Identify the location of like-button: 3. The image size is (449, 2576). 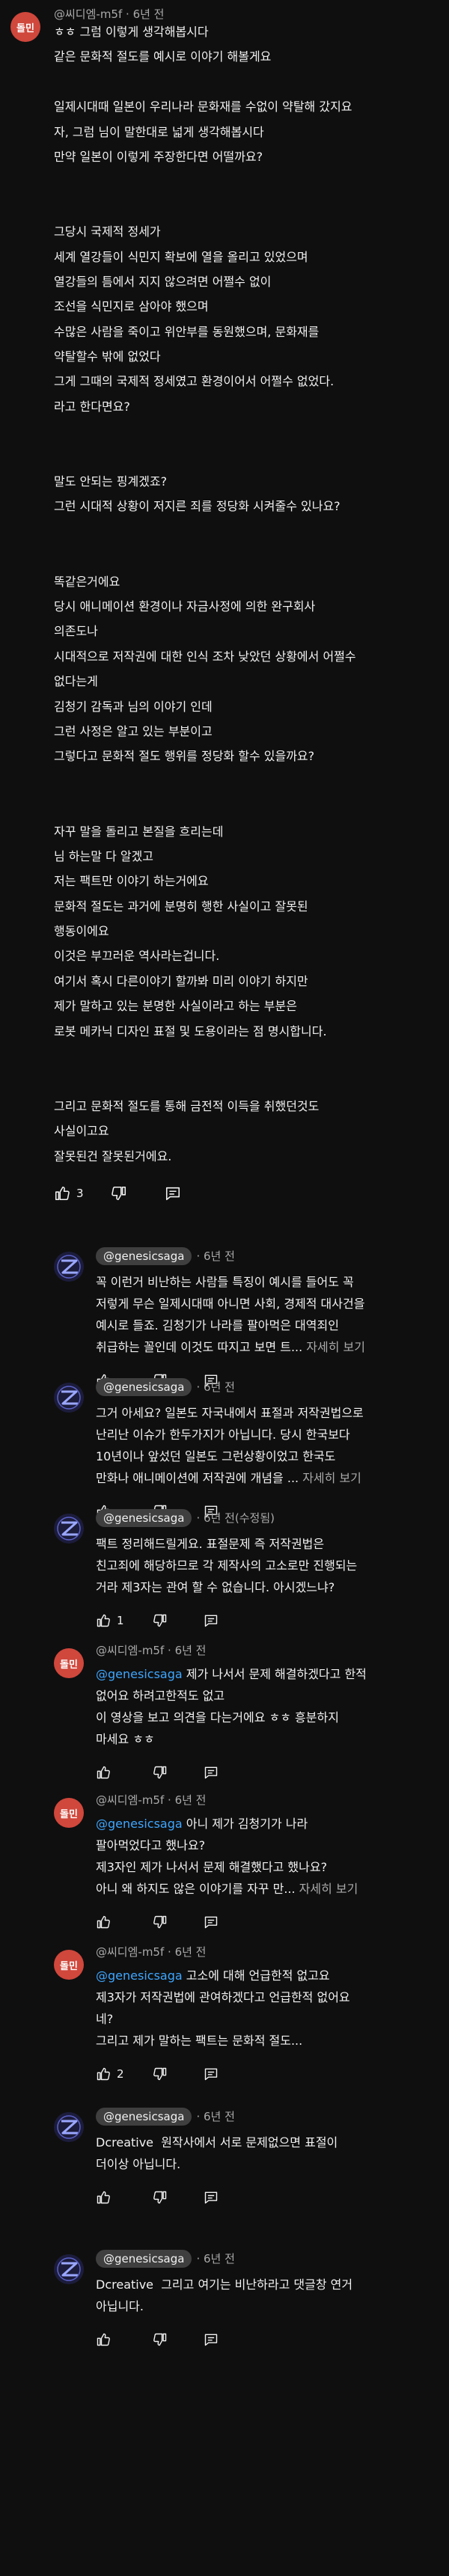
(69, 1193).